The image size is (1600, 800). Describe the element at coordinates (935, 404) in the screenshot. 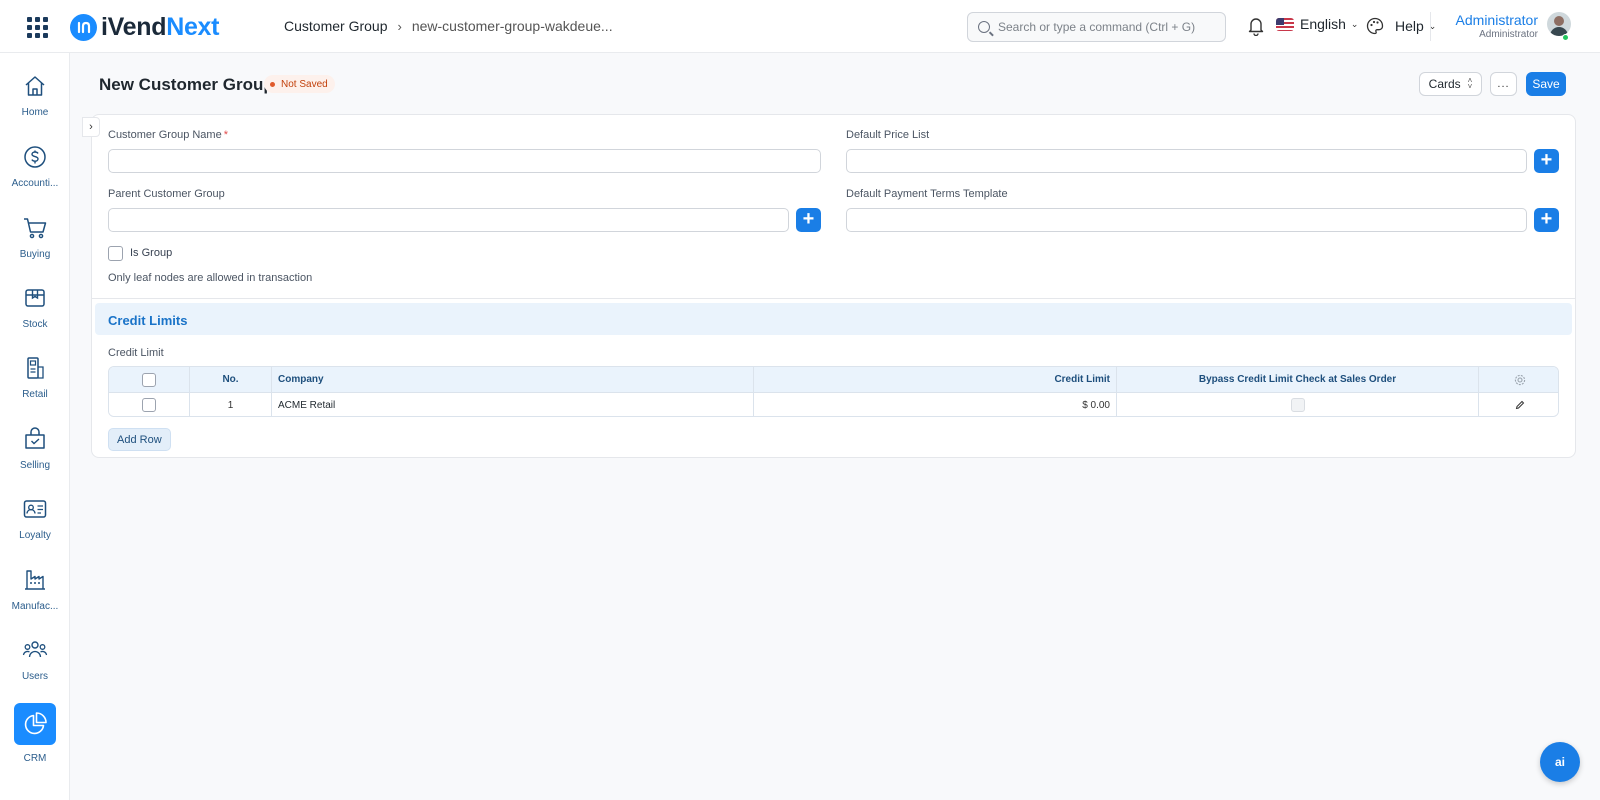

I see `row-credit-limit: $ 0.00` at that location.